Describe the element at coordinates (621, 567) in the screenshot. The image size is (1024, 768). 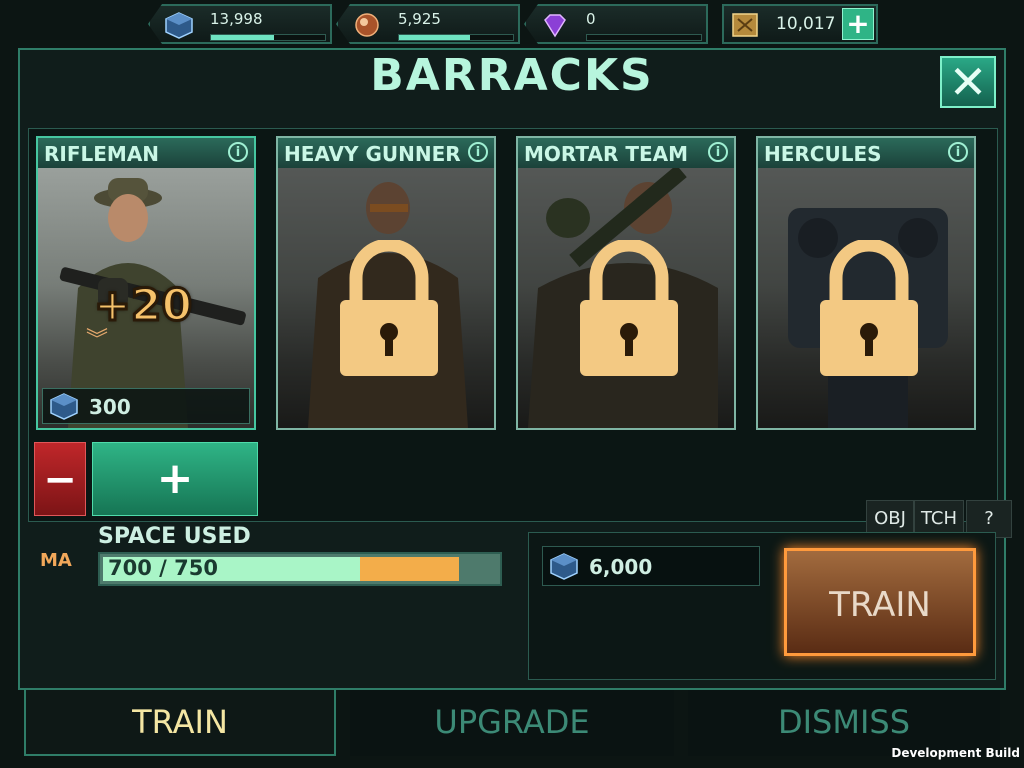
I see `total-cost-value: 6,000` at that location.